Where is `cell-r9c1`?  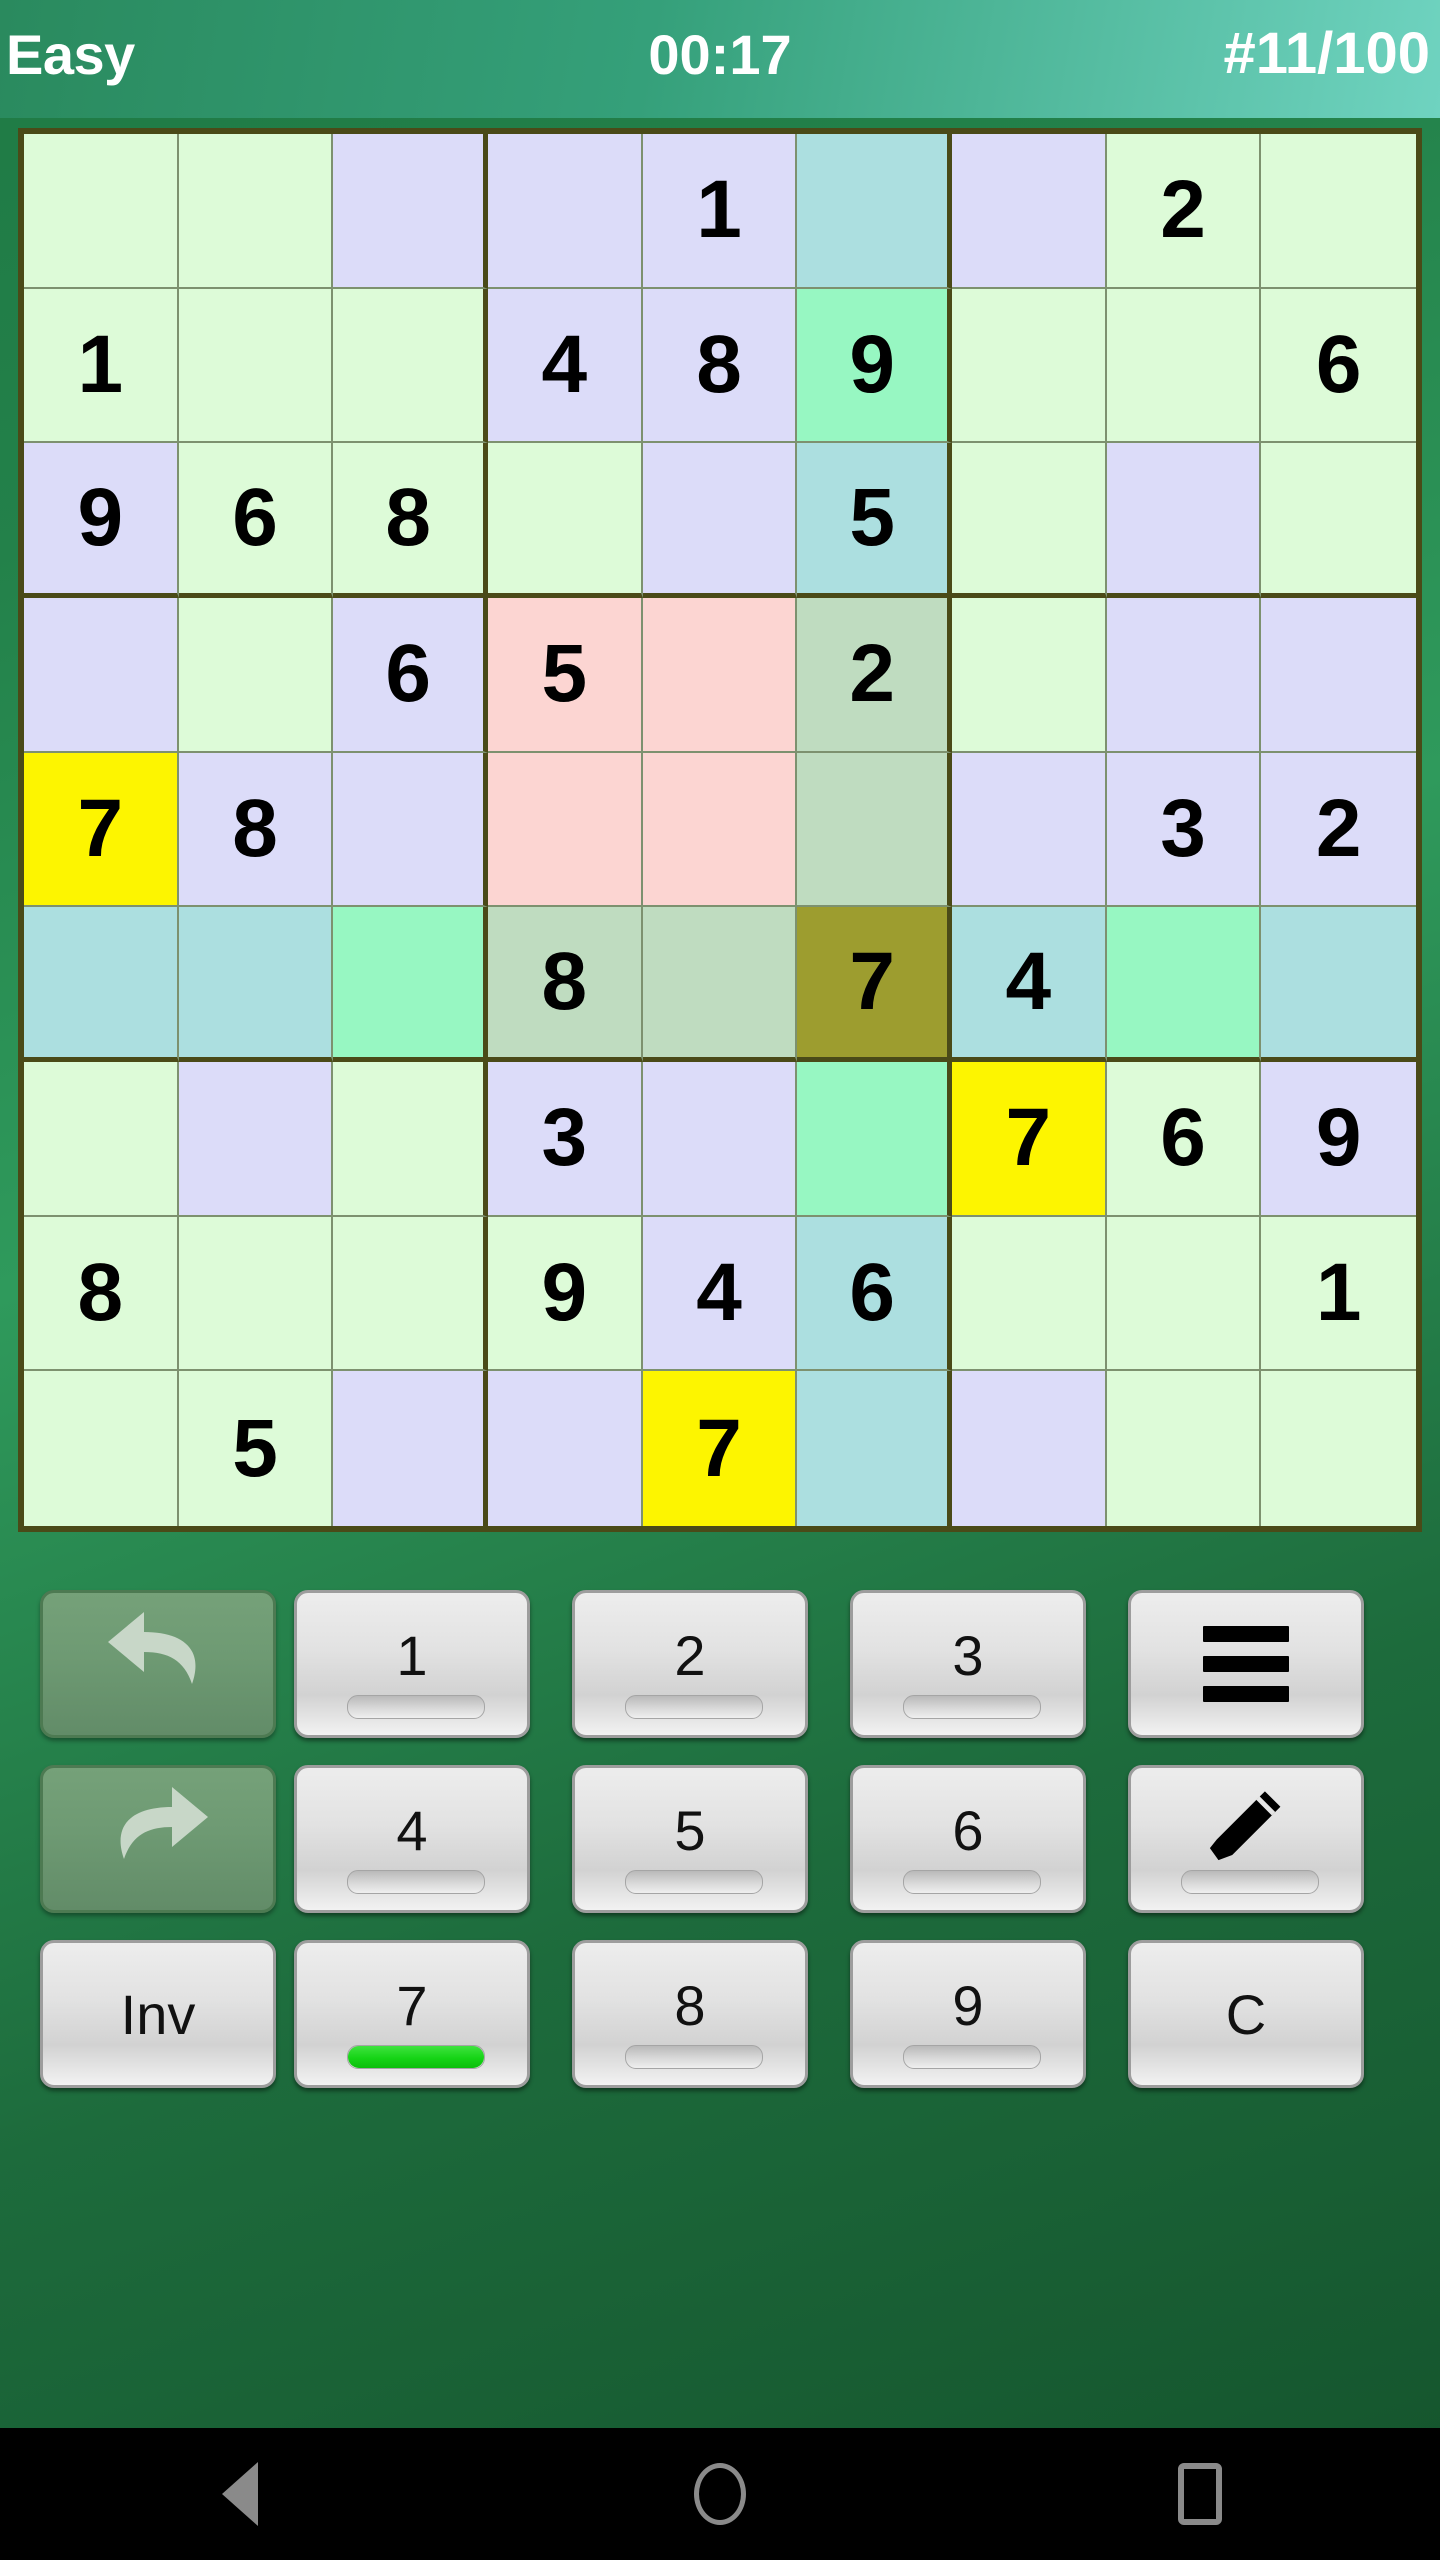
cell-r9c1 is located at coordinates (101, 1448).